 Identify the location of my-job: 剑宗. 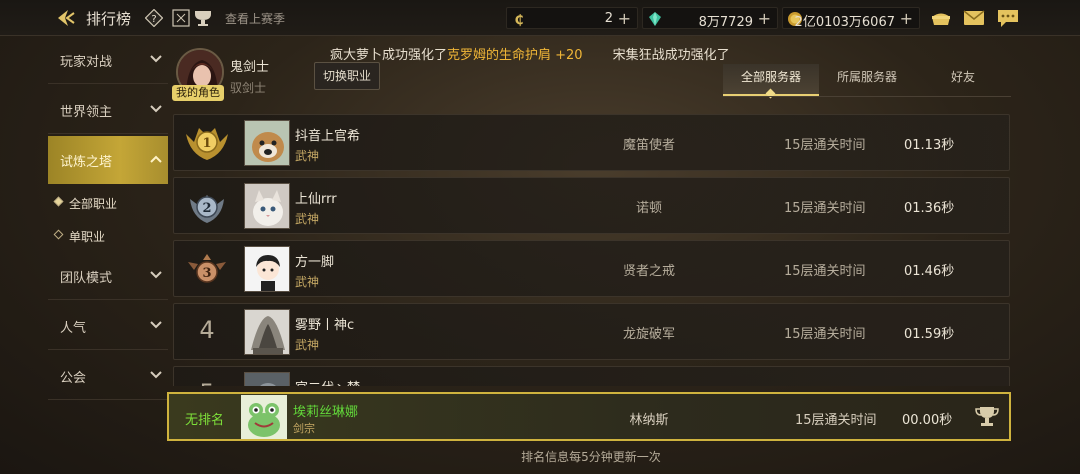
(304, 428).